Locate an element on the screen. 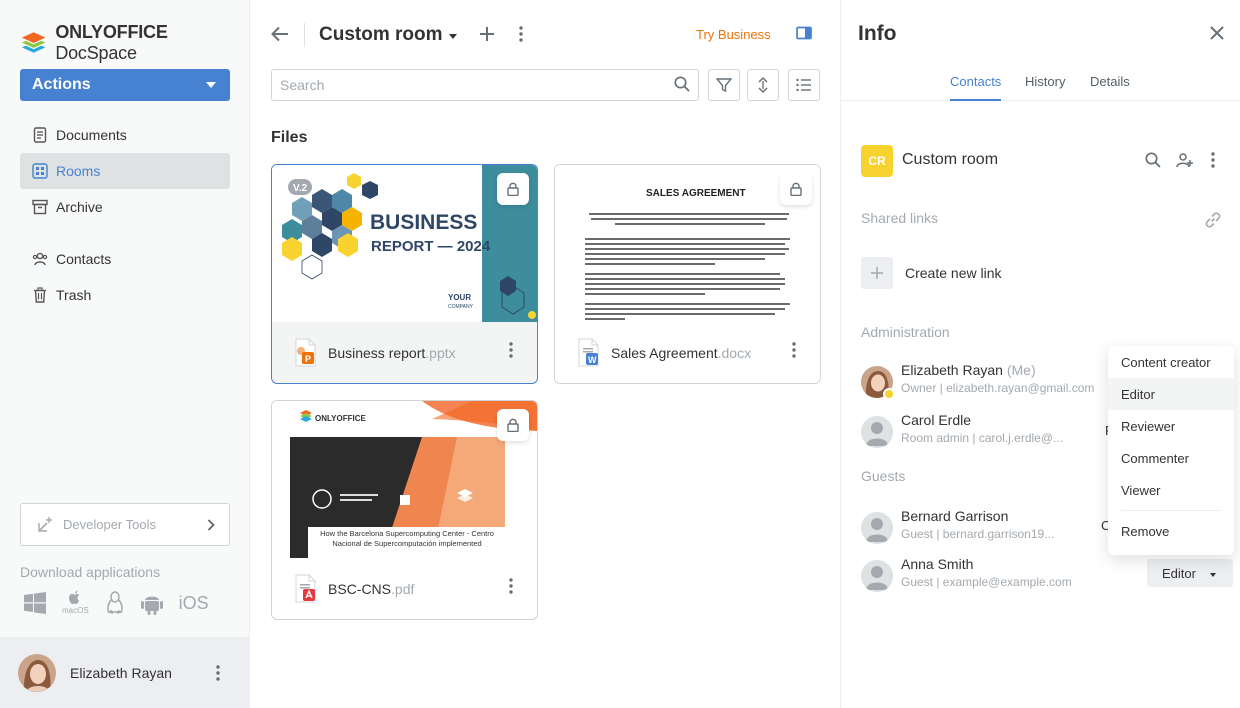 This screenshot has height=708, width=1240. developer-tools-button: Developer Tools is located at coordinates (125, 524).